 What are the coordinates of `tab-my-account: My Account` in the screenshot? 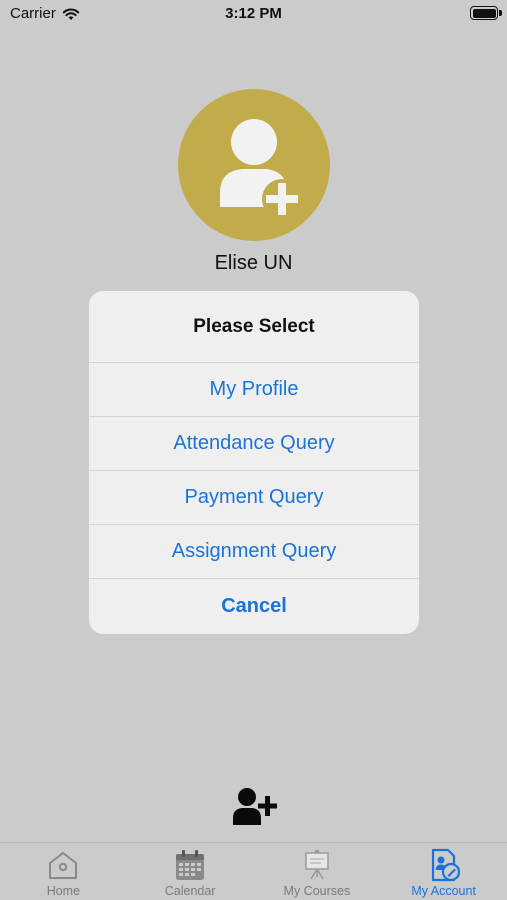 It's located at (443, 871).